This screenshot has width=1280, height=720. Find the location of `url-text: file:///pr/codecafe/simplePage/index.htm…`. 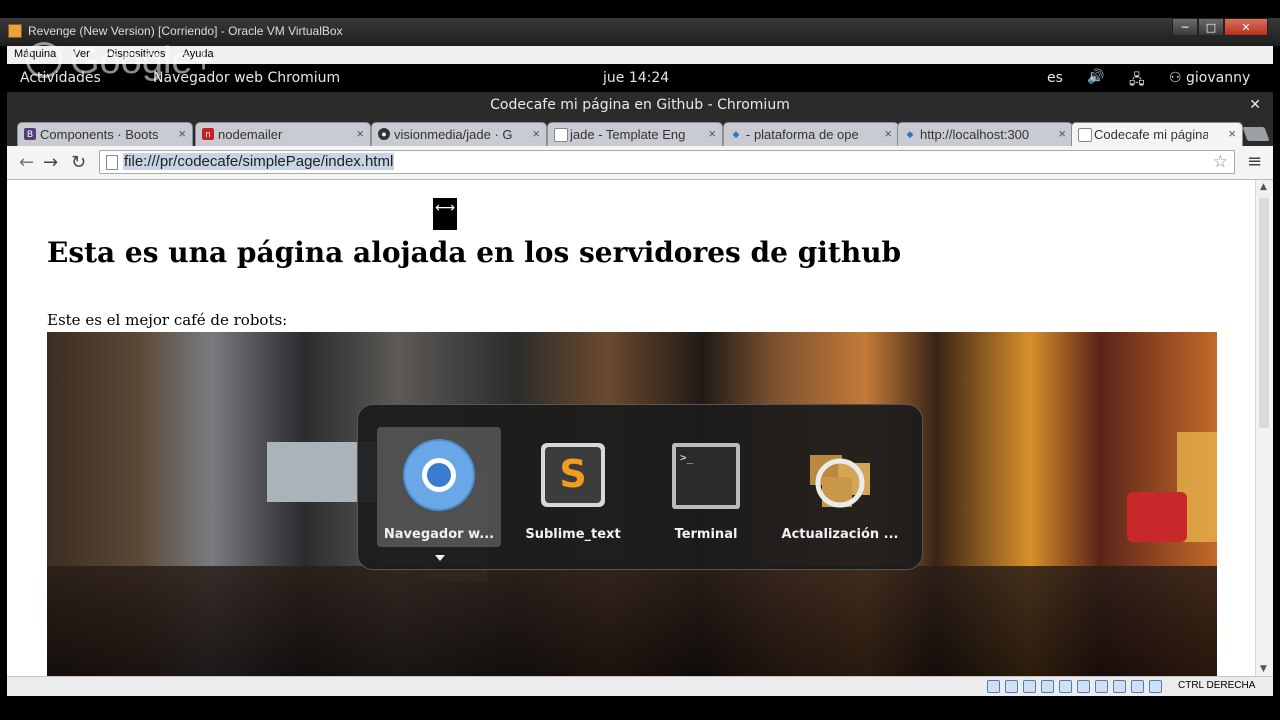

url-text: file:///pr/codecafe/simplePage/index.htm… is located at coordinates (259, 161).